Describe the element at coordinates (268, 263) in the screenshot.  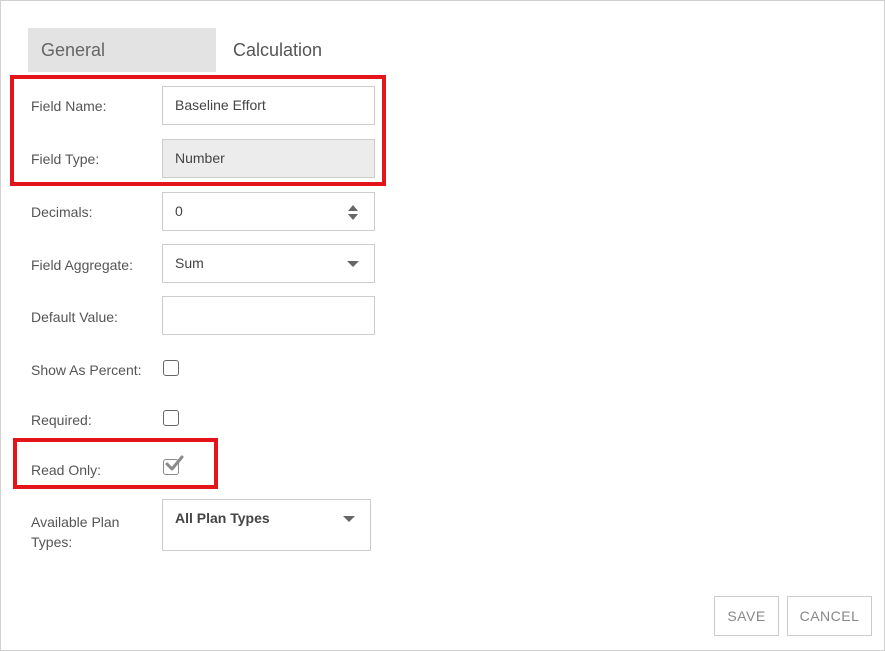
I see `field-aggregate-select: Sum` at that location.